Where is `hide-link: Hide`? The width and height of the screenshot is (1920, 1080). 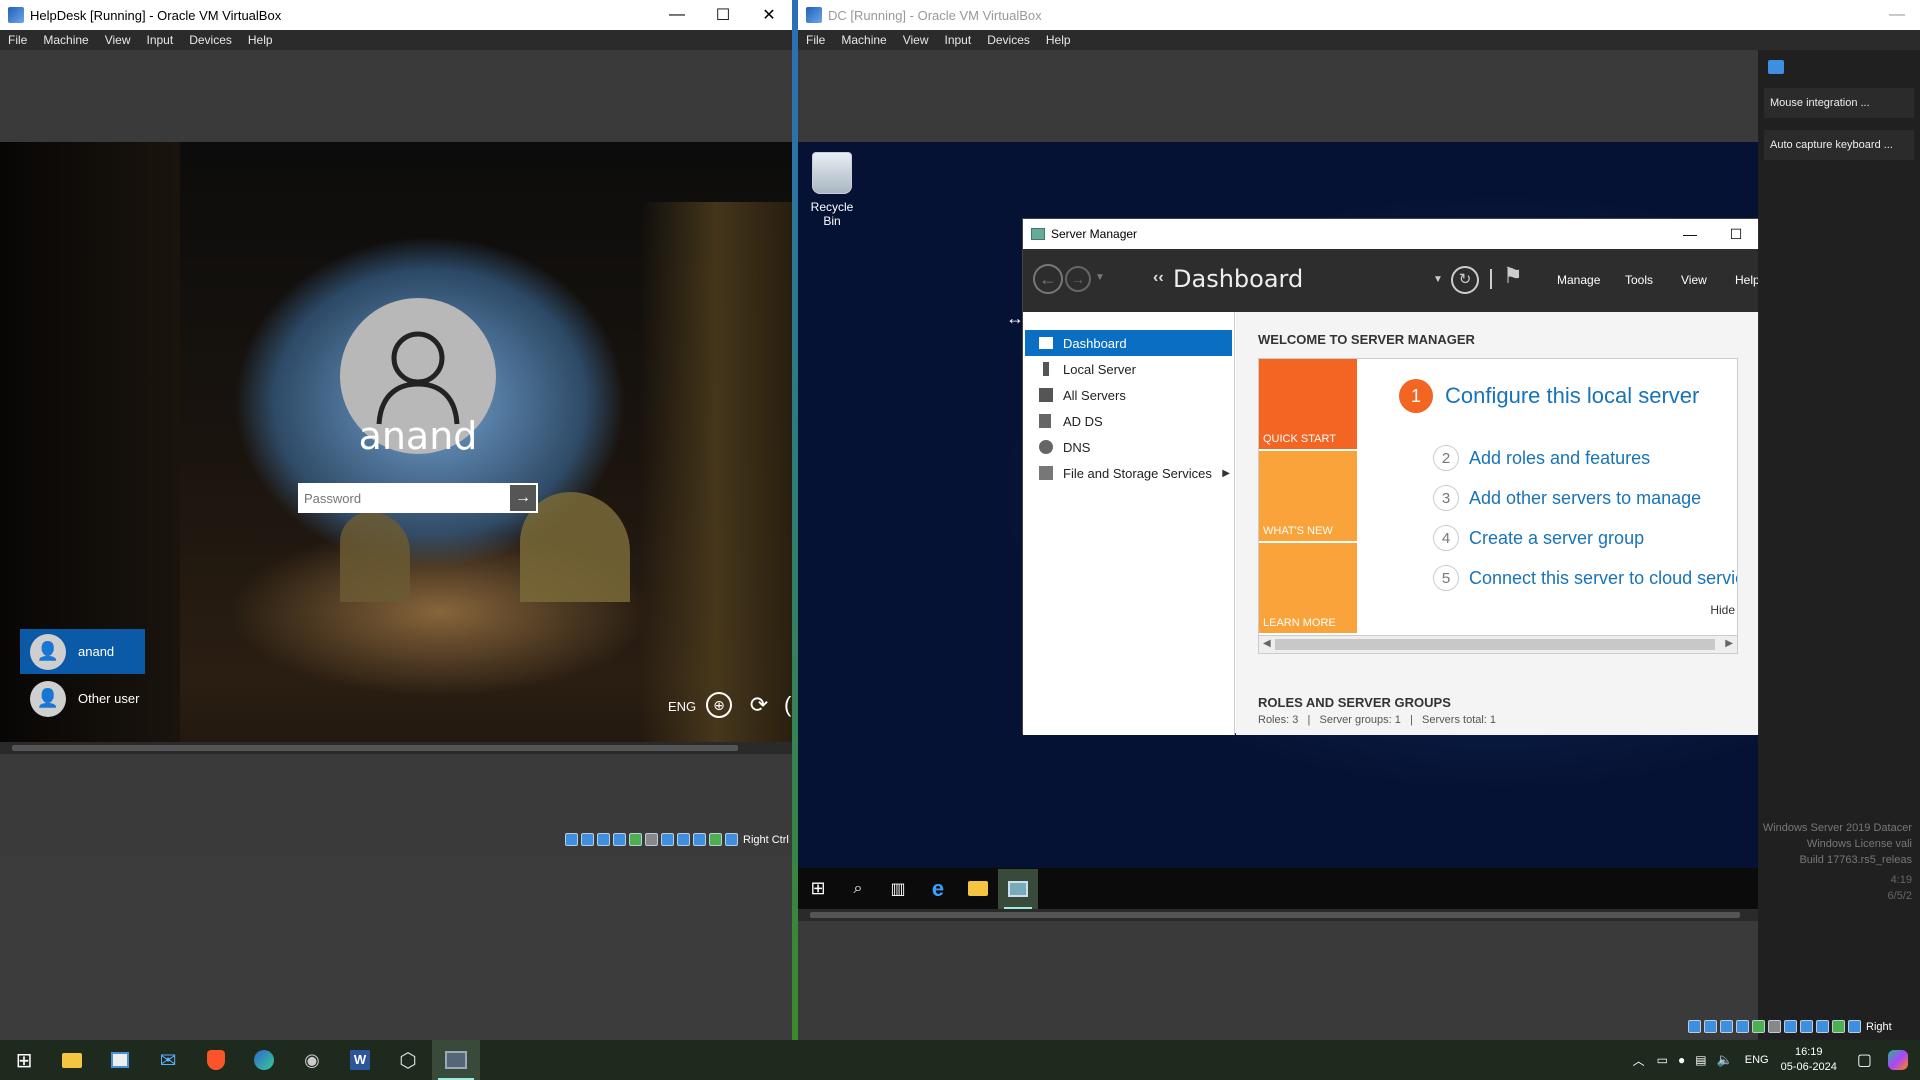 hide-link: Hide is located at coordinates (1722, 610).